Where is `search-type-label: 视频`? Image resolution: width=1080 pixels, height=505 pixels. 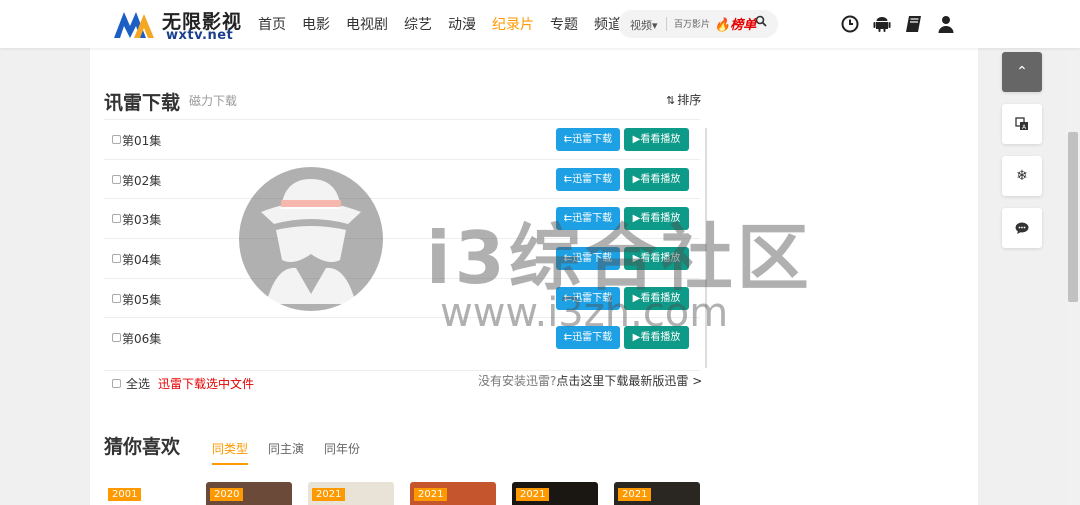
search-type-label: 视频 is located at coordinates (641, 25).